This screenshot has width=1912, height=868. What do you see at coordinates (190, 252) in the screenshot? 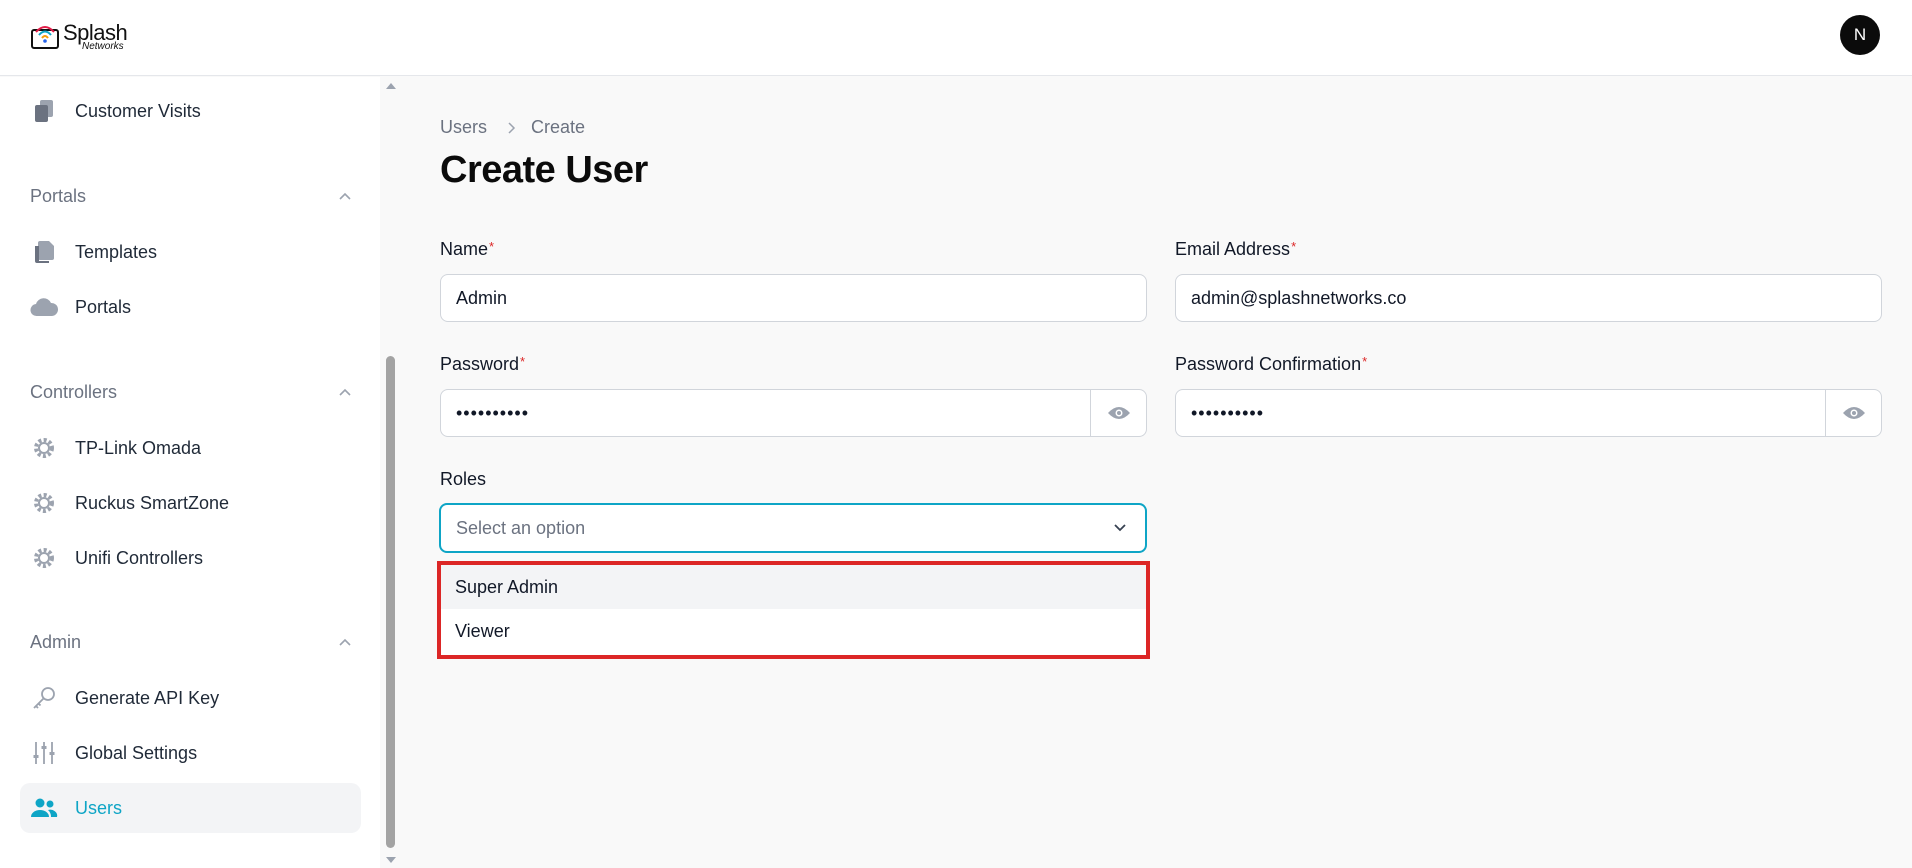
I see `sidebar-item-templates: Templates` at bounding box center [190, 252].